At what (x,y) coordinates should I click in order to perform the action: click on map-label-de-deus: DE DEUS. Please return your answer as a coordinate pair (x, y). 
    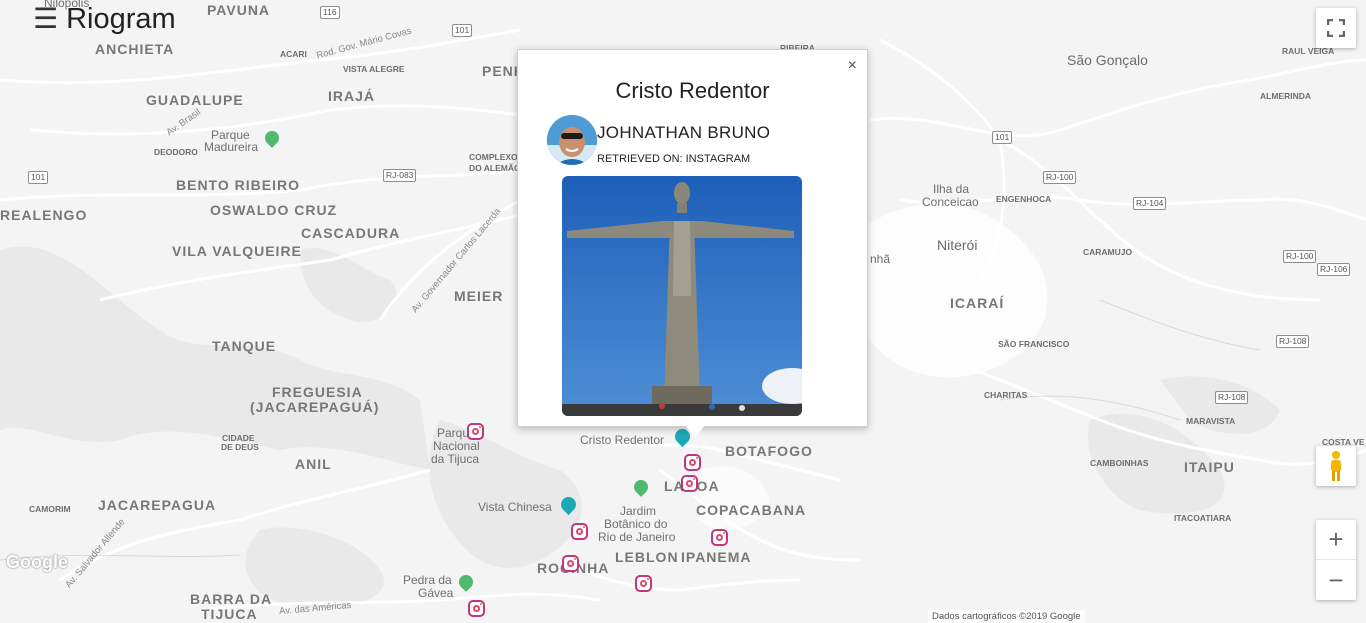
    Looking at the image, I should click on (240, 447).